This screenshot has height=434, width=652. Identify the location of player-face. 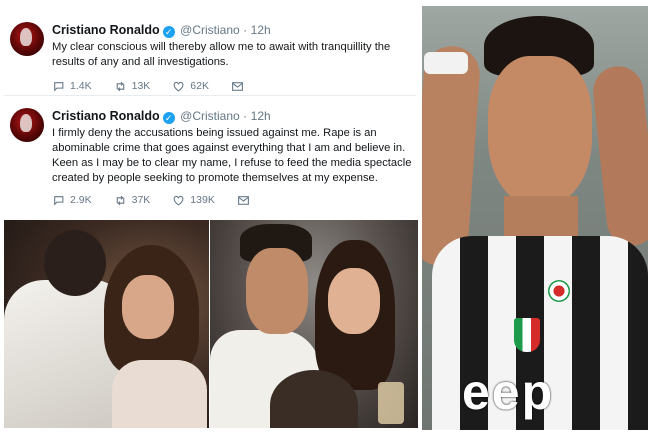
(540, 131).